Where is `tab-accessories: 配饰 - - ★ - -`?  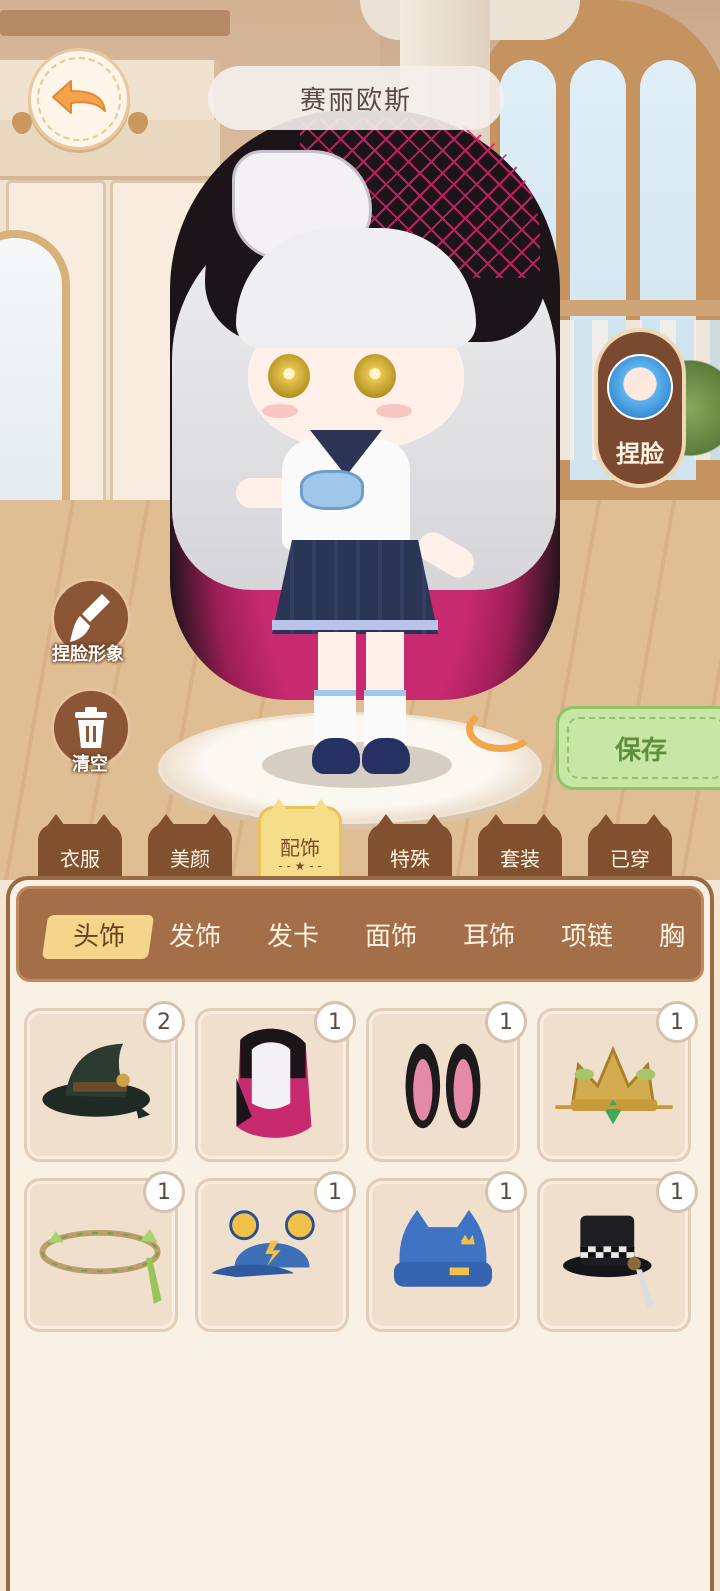 tab-accessories: 配饰 - - ★ - - is located at coordinates (300, 842).